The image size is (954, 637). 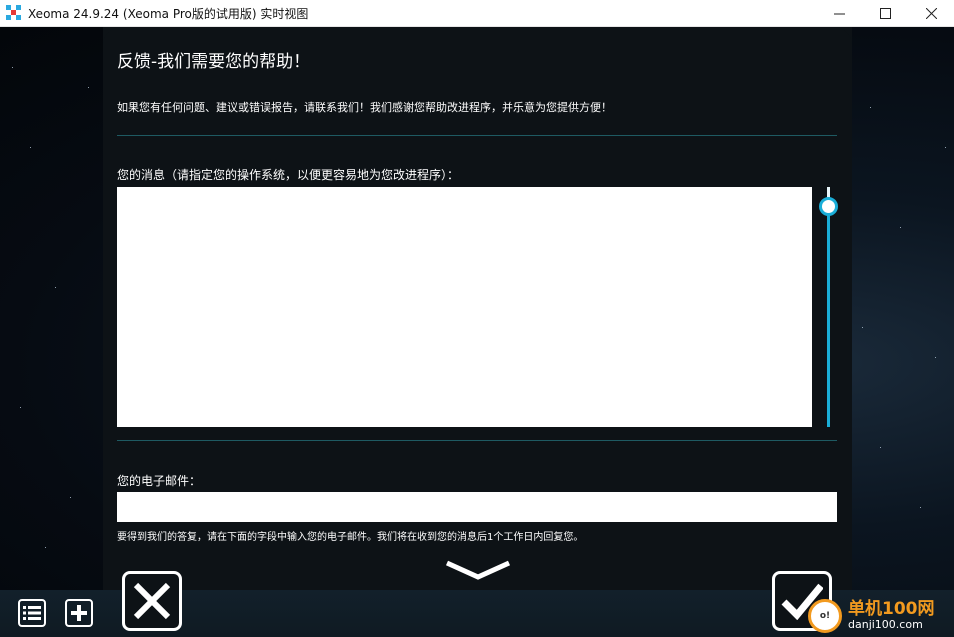 What do you see at coordinates (825, 615) in the screenshot?
I see `watermark-logo: o!` at bounding box center [825, 615].